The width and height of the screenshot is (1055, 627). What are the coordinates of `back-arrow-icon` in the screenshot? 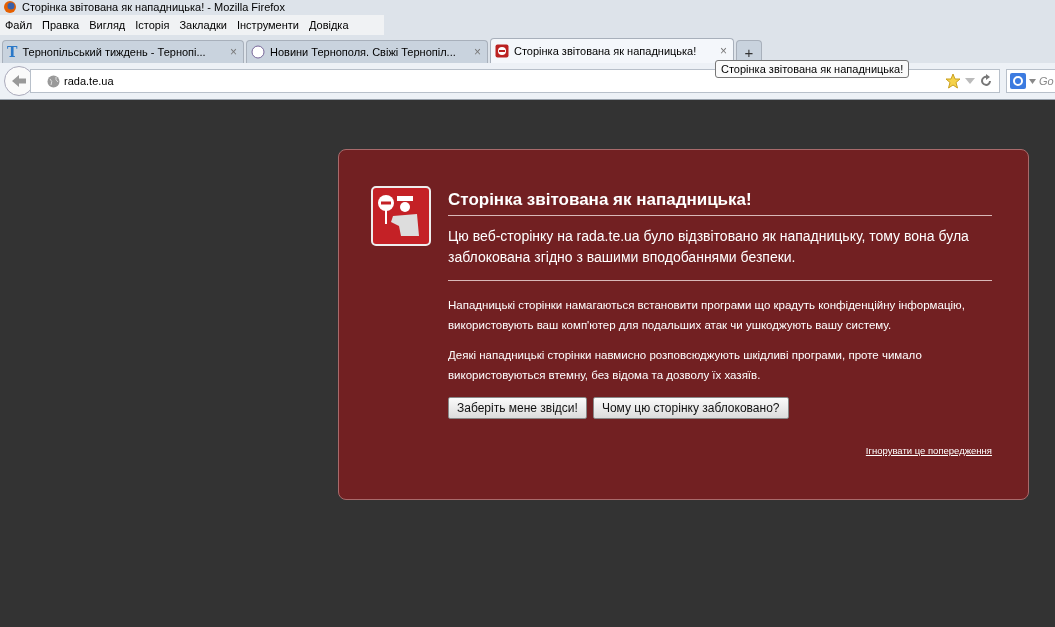 It's located at (19, 81).